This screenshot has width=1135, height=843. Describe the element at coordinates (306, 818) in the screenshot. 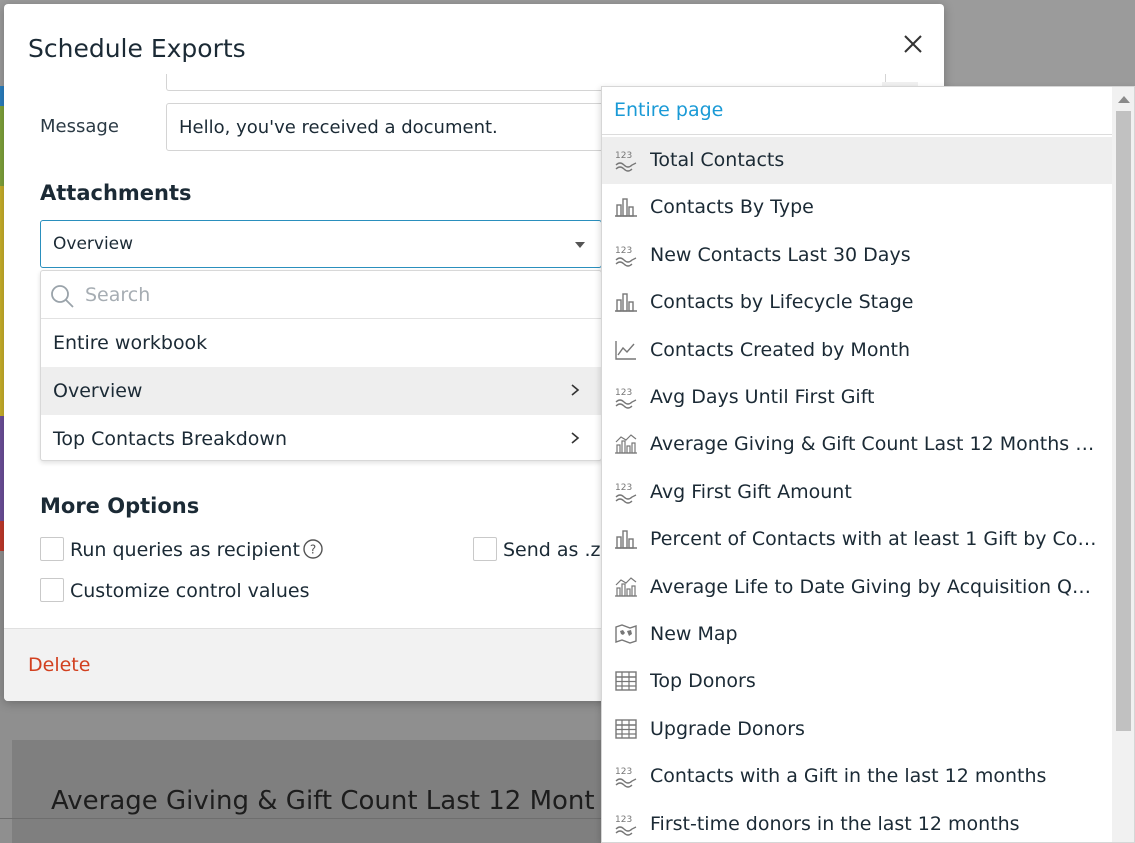

I see `background-divider` at that location.